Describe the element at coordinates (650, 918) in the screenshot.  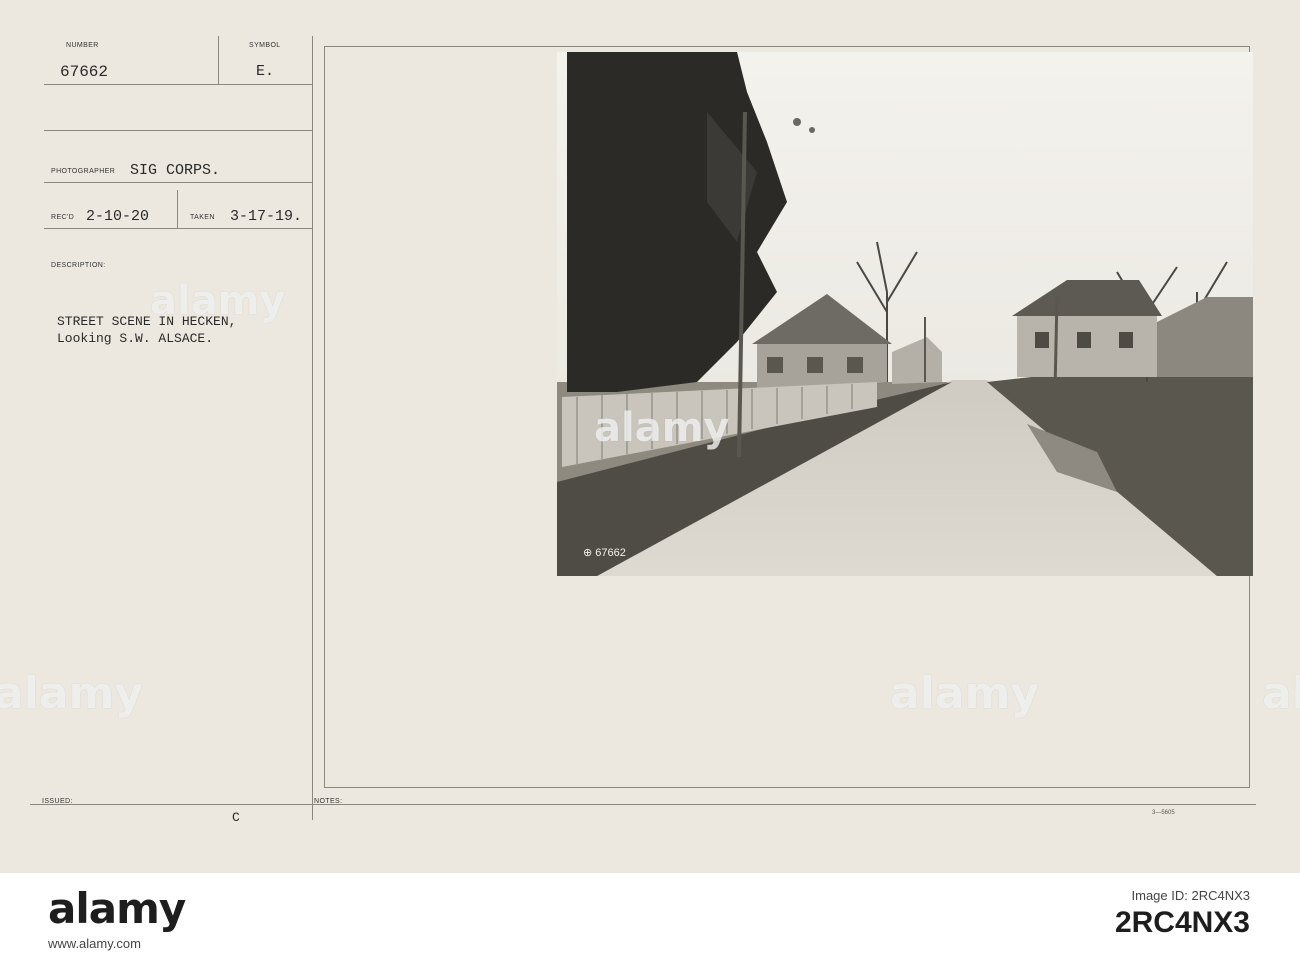
I see `footer-bar` at that location.